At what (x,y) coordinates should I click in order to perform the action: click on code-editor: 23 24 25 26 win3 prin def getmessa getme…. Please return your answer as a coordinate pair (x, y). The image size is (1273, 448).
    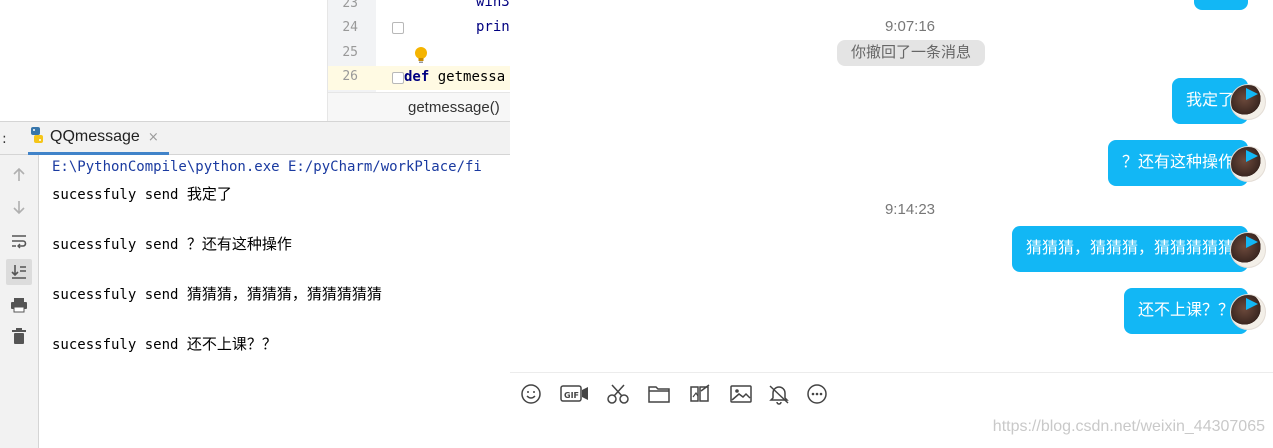
    Looking at the image, I should click on (418, 60).